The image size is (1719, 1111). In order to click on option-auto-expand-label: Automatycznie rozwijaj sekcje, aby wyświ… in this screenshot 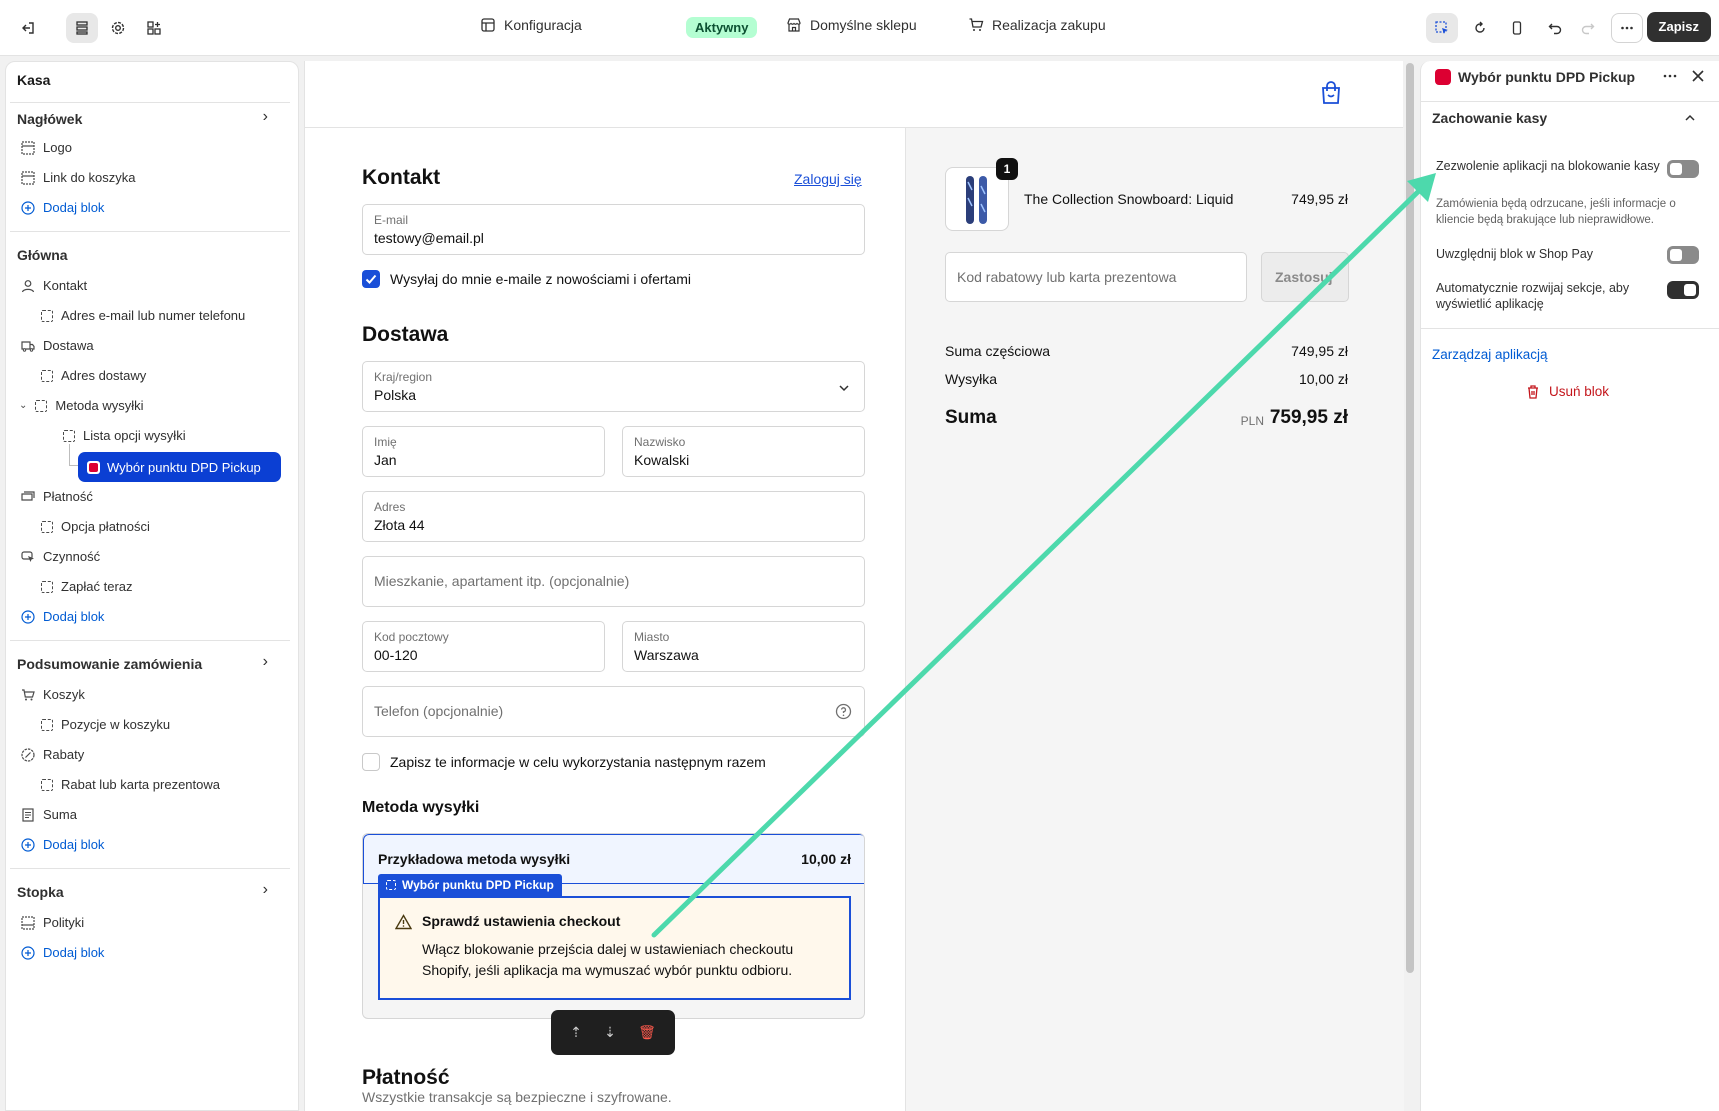, I will do `click(1533, 296)`.